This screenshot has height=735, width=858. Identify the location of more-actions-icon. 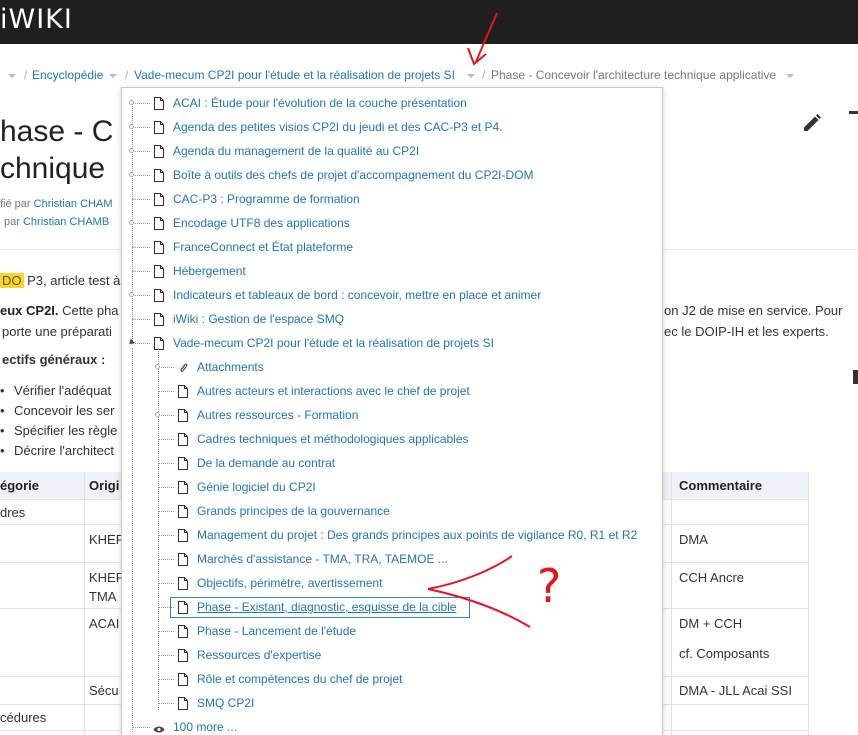
(853, 120).